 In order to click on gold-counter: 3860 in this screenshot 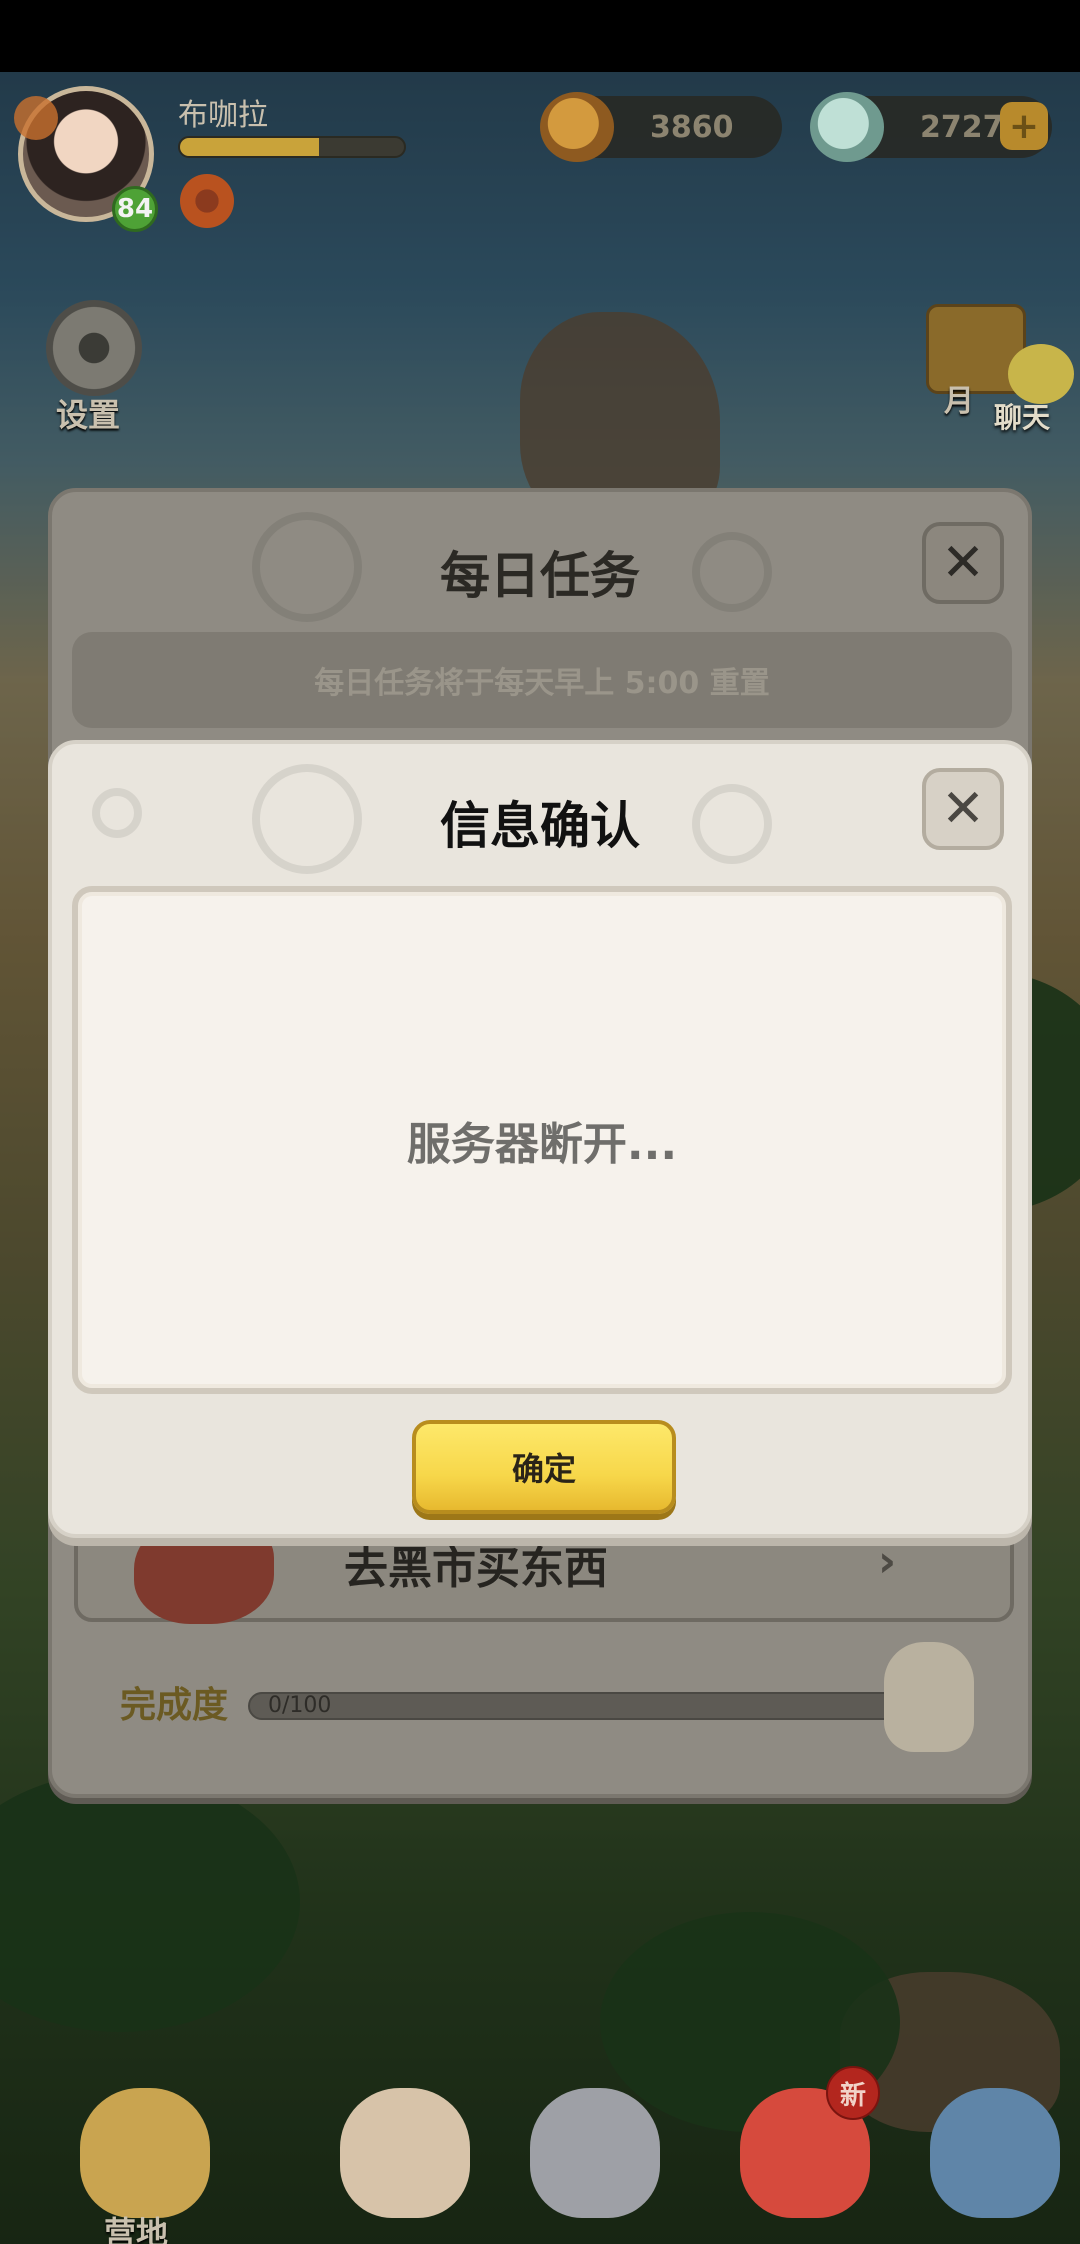, I will do `click(661, 127)`.